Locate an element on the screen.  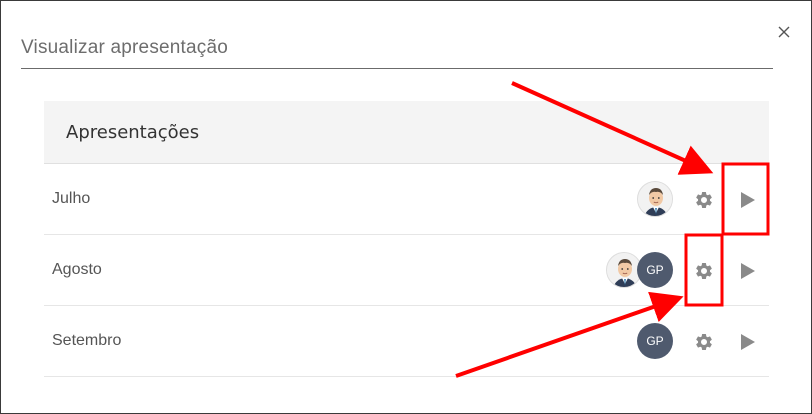
row-label: Julho is located at coordinates (71, 198).